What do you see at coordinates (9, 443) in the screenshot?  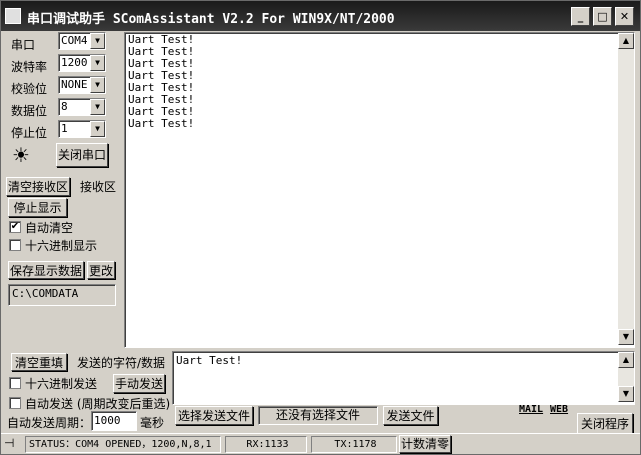 I see `plug-icon: ⊣` at bounding box center [9, 443].